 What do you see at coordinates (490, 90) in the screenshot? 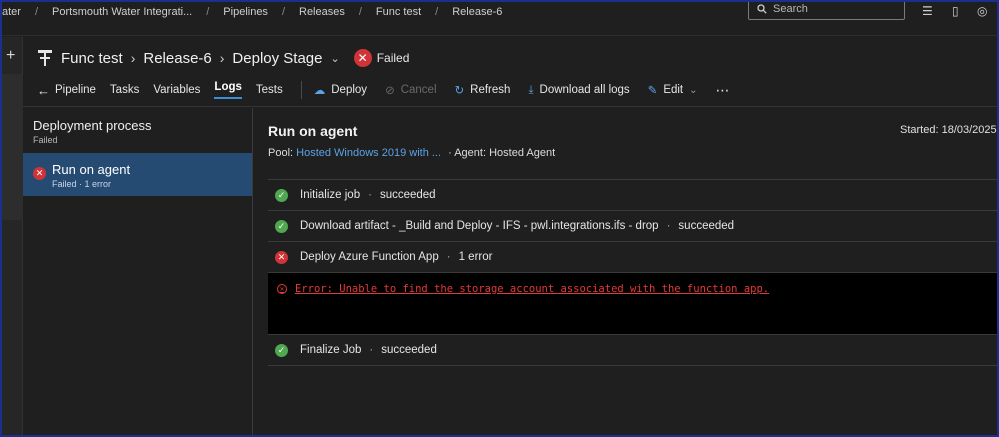
I see `refresh-label: Refresh` at bounding box center [490, 90].